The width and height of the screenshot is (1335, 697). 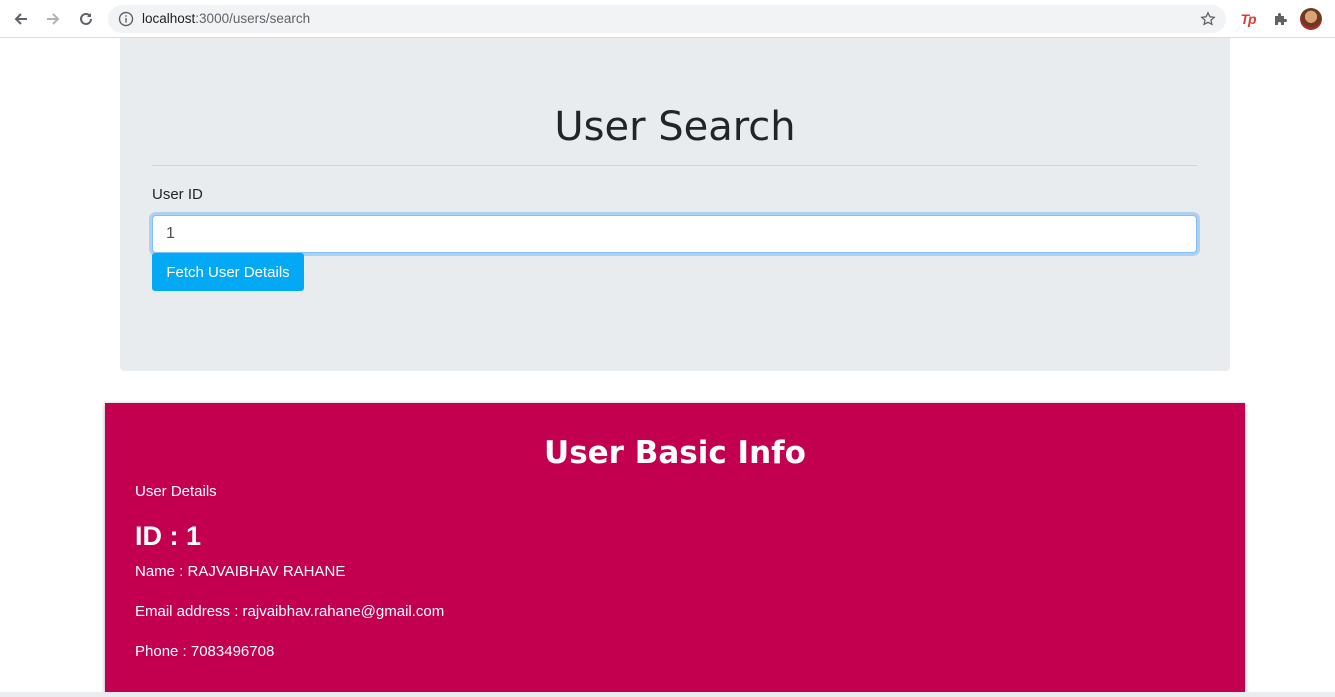 I want to click on user-phone-text: Phone : 7083496708, so click(x=205, y=651).